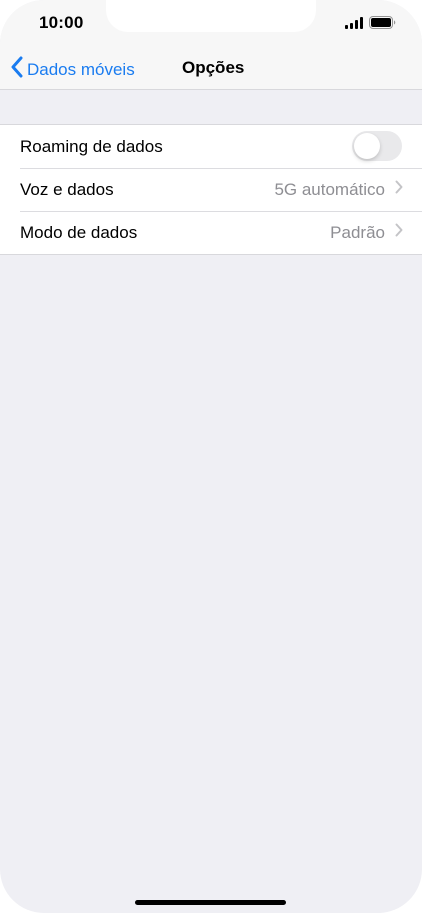 This screenshot has height=913, width=422. What do you see at coordinates (367, 146) in the screenshot?
I see `toggle-knob` at bounding box center [367, 146].